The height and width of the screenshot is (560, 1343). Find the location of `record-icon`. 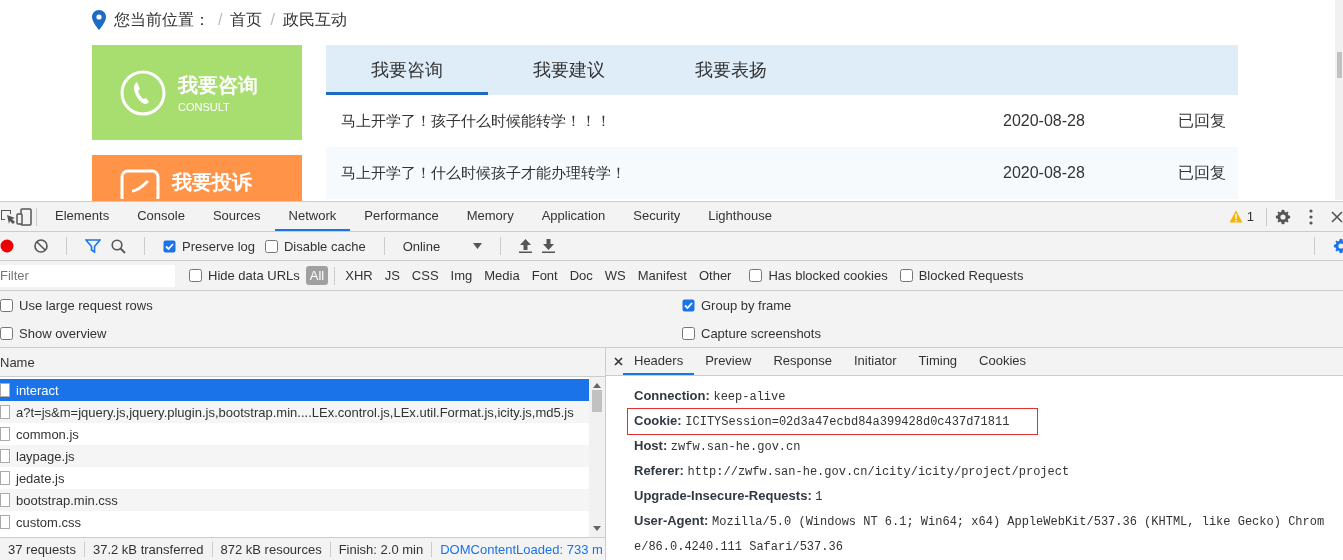

record-icon is located at coordinates (7, 246).